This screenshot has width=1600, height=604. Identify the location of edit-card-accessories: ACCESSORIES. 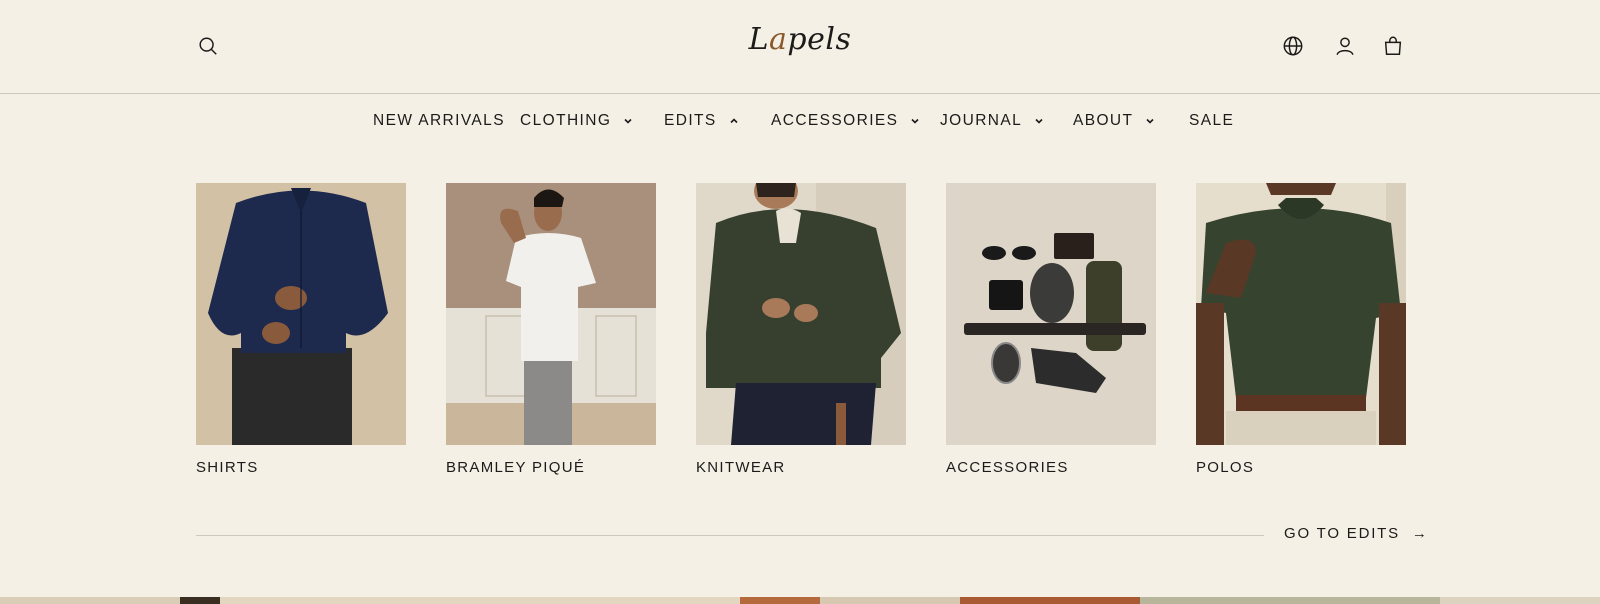
(1051, 329).